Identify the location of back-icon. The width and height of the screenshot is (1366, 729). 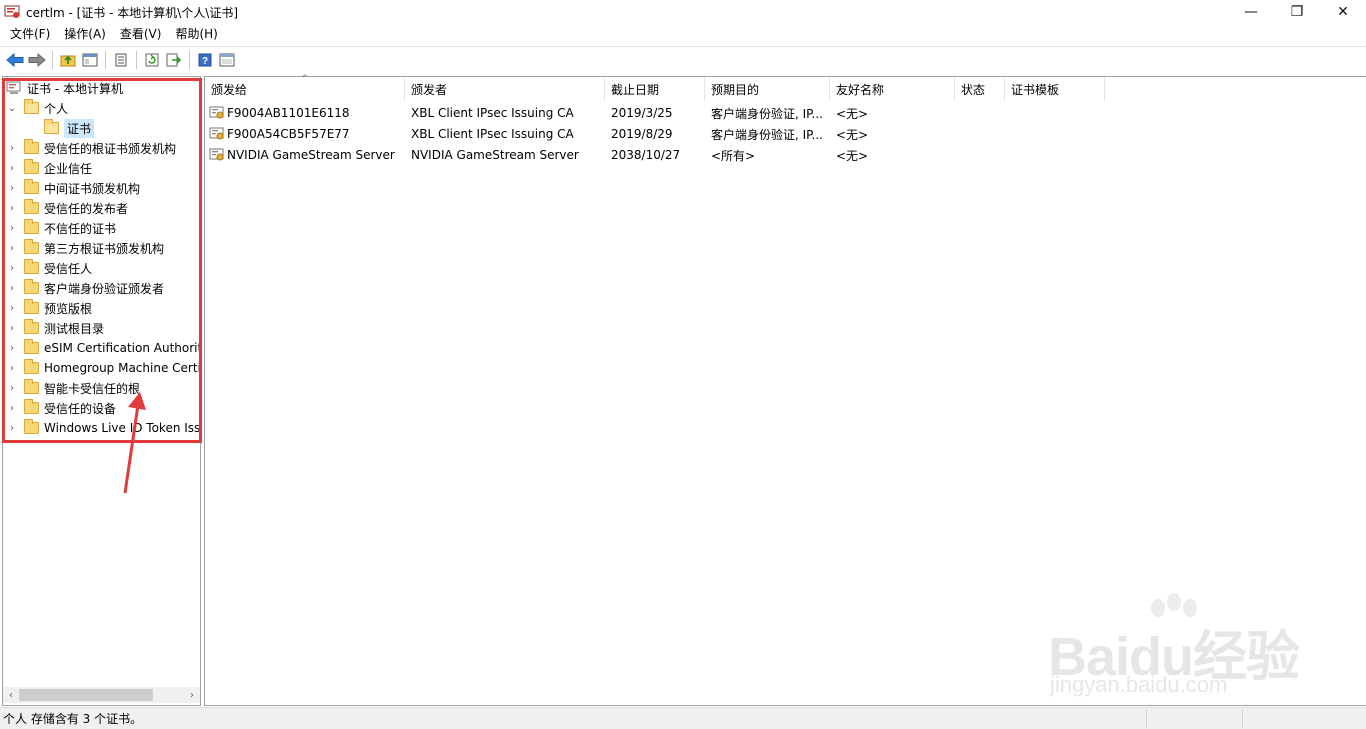
(15, 60).